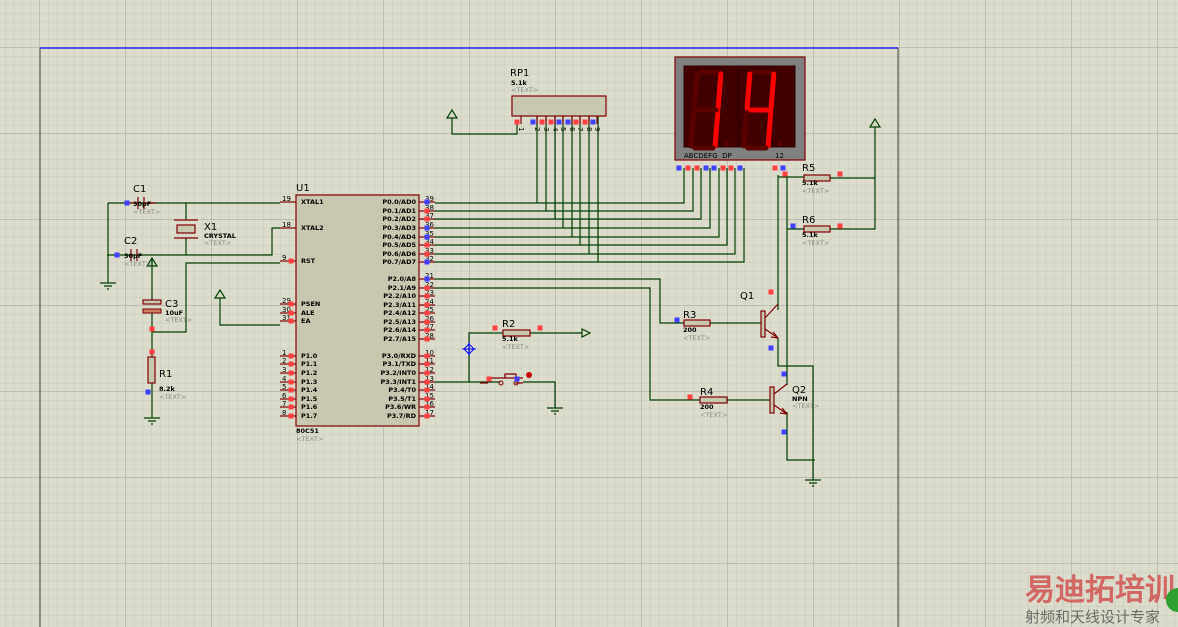 The width and height of the screenshot is (1178, 627). Describe the element at coordinates (399, 382) in the screenshot. I see `pin-name: P3.3/INT1` at that location.